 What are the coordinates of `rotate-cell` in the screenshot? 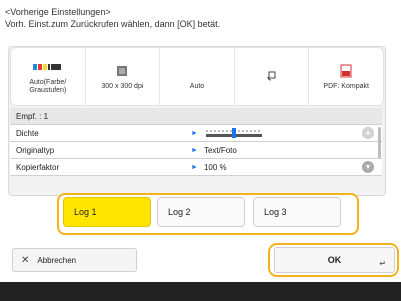 It's located at (272, 76).